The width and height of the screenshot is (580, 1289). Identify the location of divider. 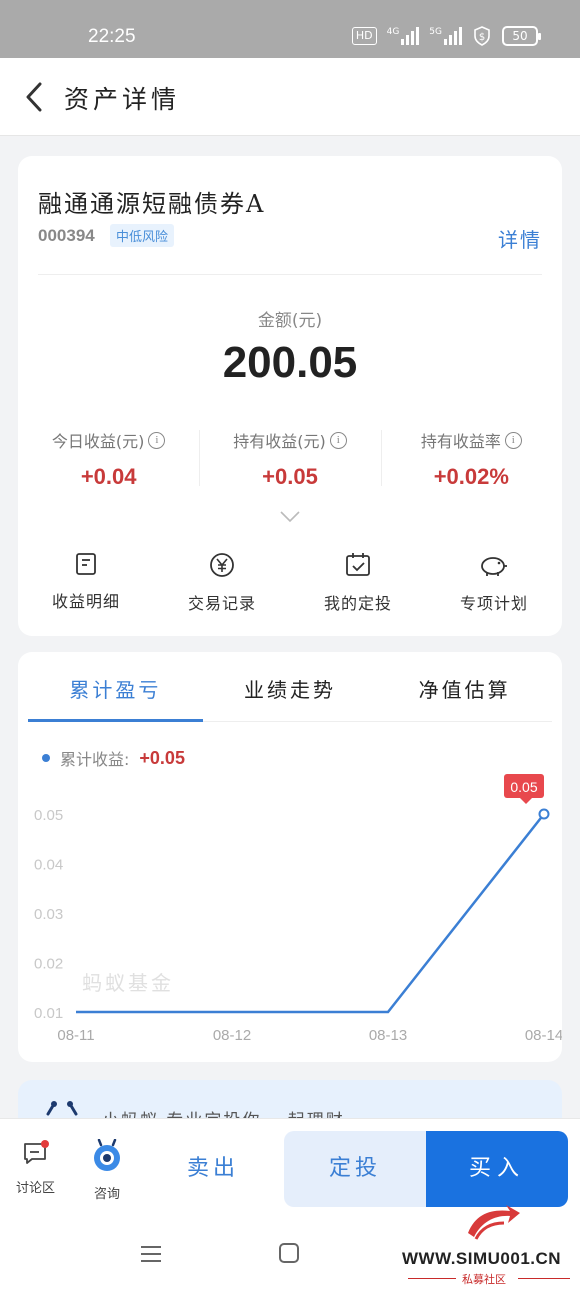
(290, 274).